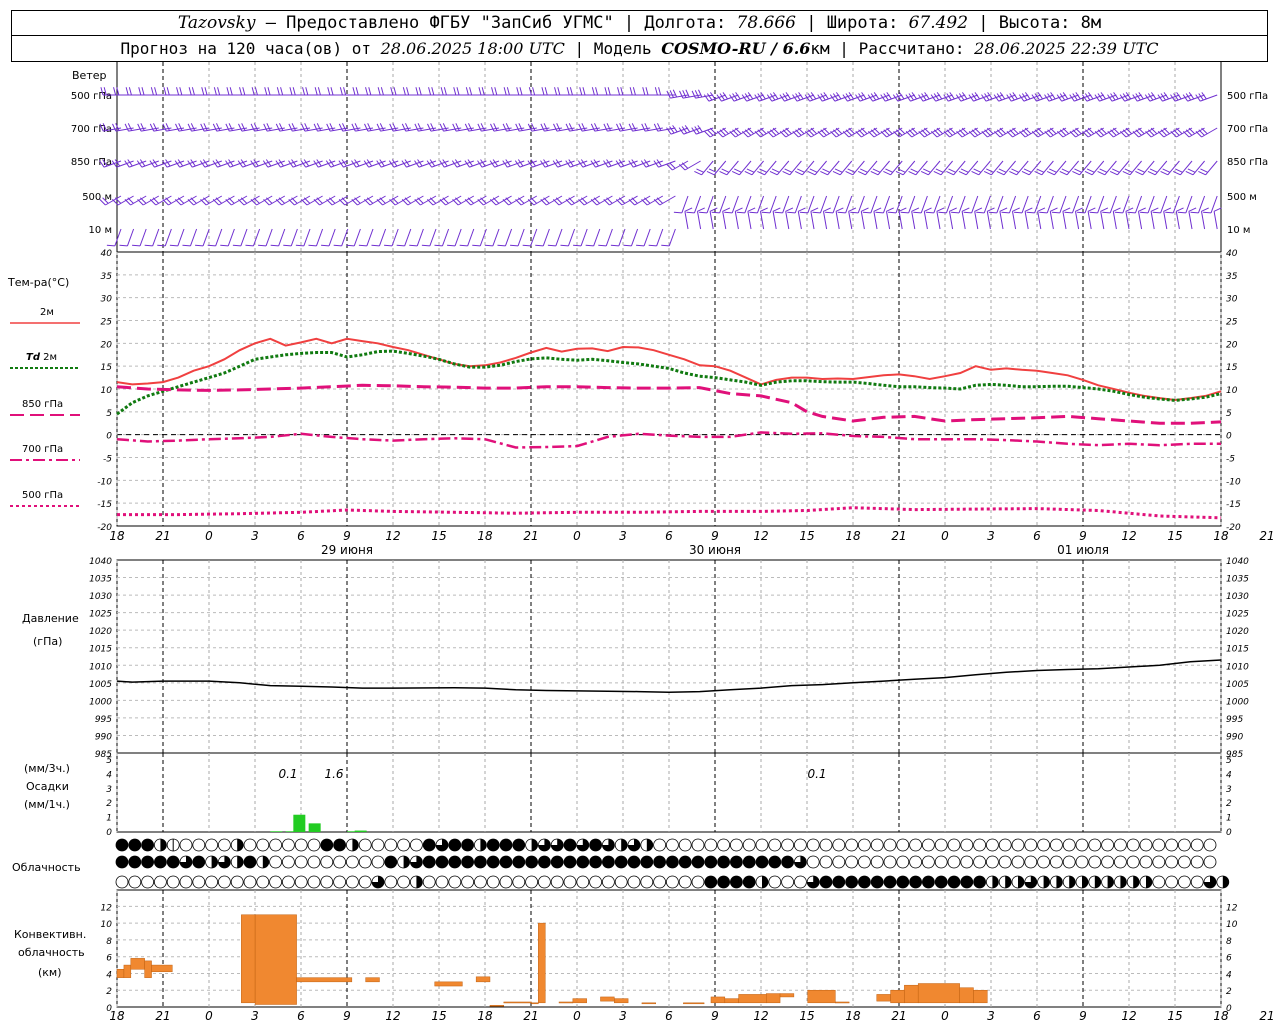 The height and width of the screenshot is (1024, 1280). What do you see at coordinates (47, 312) in the screenshot?
I see `temp-legend-label-0: 2м` at bounding box center [47, 312].